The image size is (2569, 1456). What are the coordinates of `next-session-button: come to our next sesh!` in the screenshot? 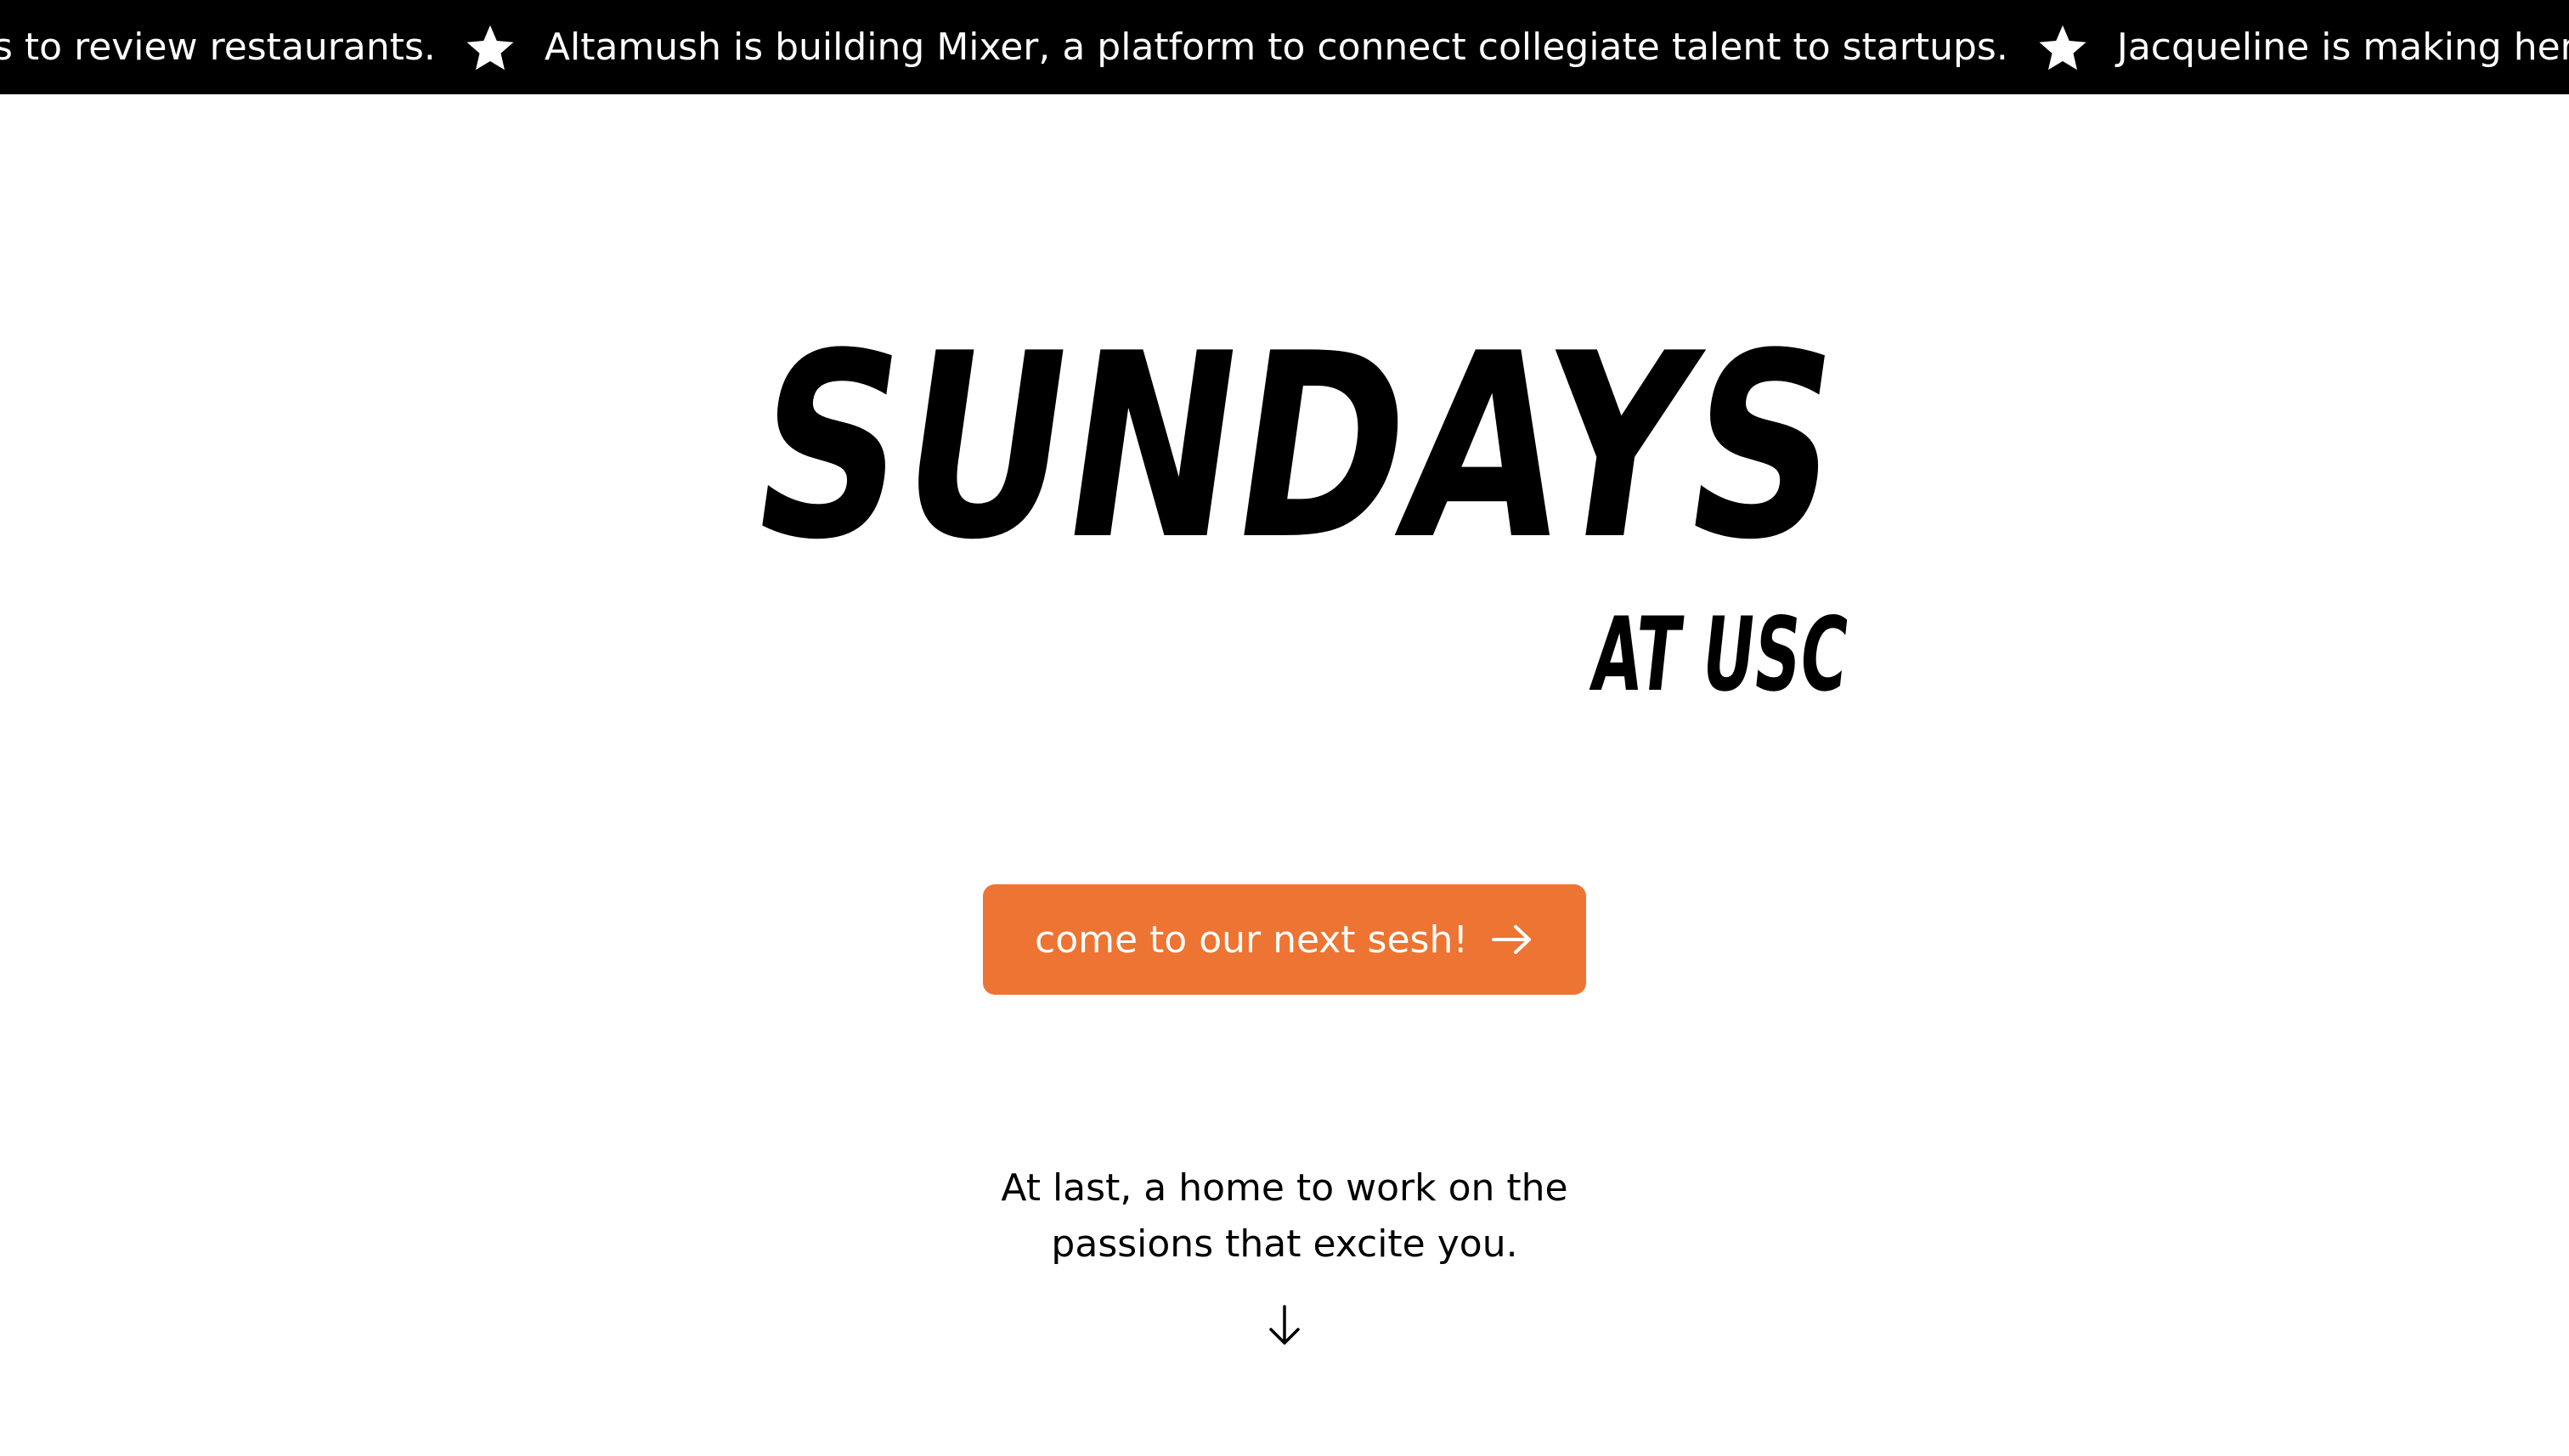 It's located at (1284, 940).